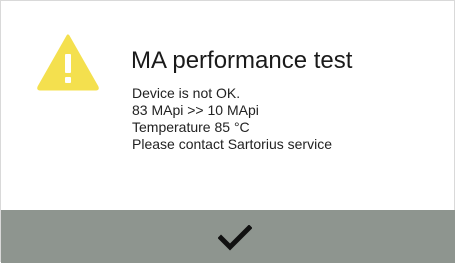  What do you see at coordinates (235, 238) in the screenshot?
I see `checkmark-icon` at bounding box center [235, 238].